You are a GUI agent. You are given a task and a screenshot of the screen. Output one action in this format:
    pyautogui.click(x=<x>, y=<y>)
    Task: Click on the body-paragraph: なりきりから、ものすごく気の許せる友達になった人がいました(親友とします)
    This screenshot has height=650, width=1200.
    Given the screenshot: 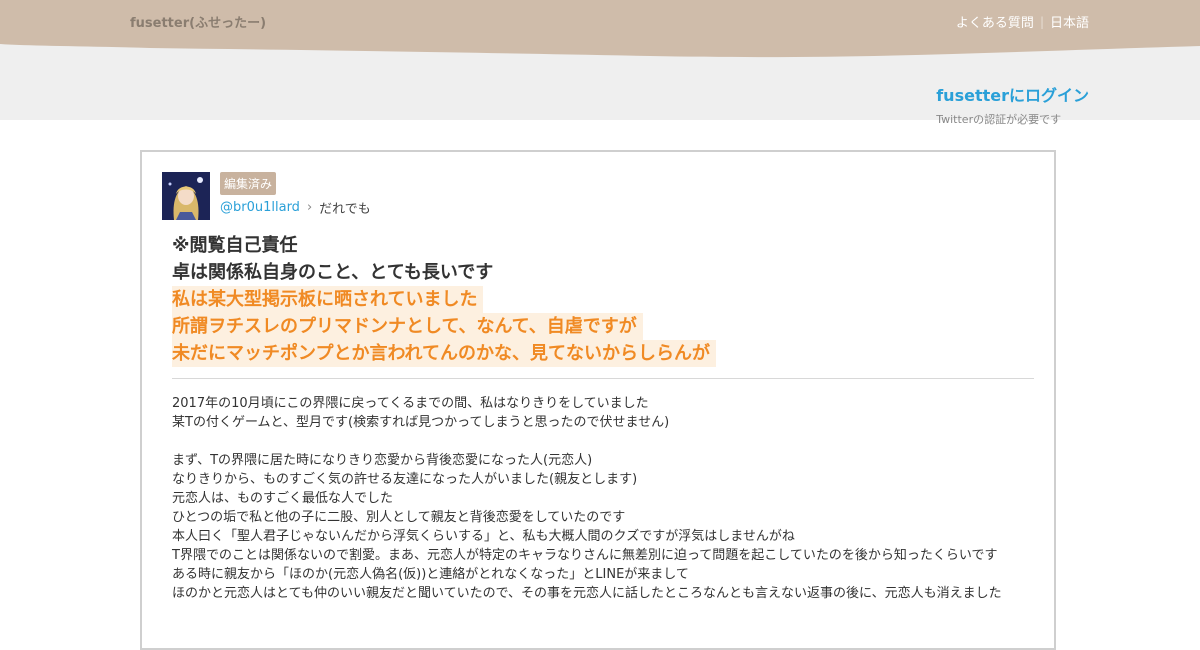 What is the action you would take?
    pyautogui.click(x=405, y=479)
    